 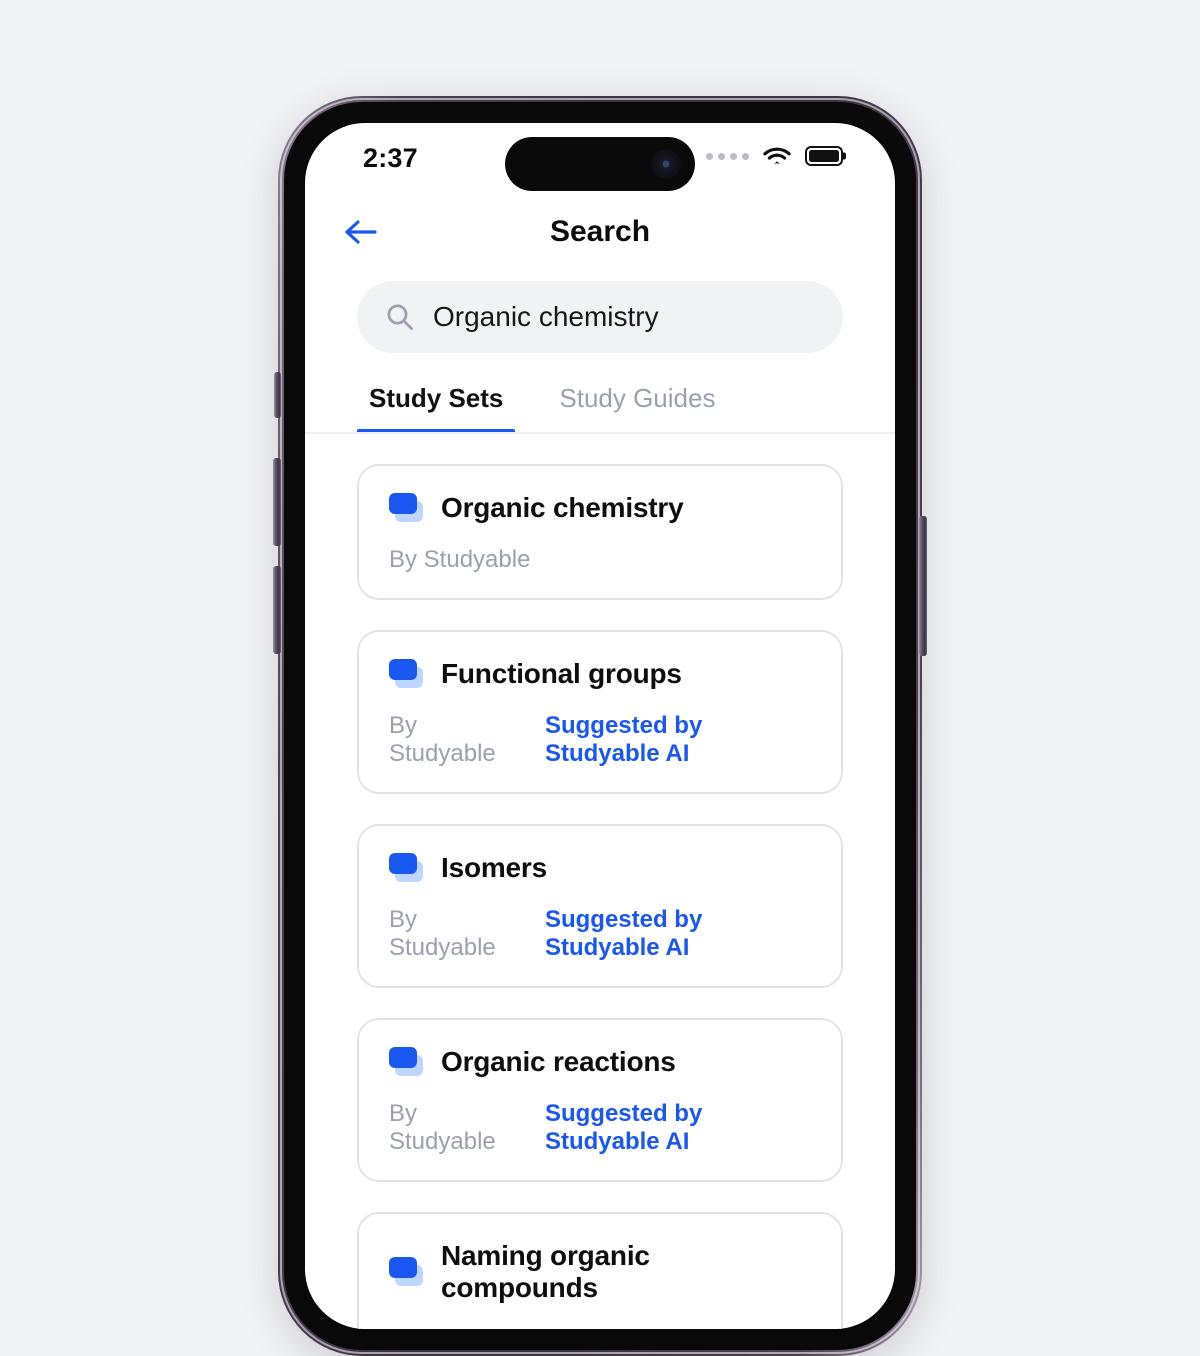 What do you see at coordinates (390, 158) in the screenshot?
I see `status-bar-time: 2:37` at bounding box center [390, 158].